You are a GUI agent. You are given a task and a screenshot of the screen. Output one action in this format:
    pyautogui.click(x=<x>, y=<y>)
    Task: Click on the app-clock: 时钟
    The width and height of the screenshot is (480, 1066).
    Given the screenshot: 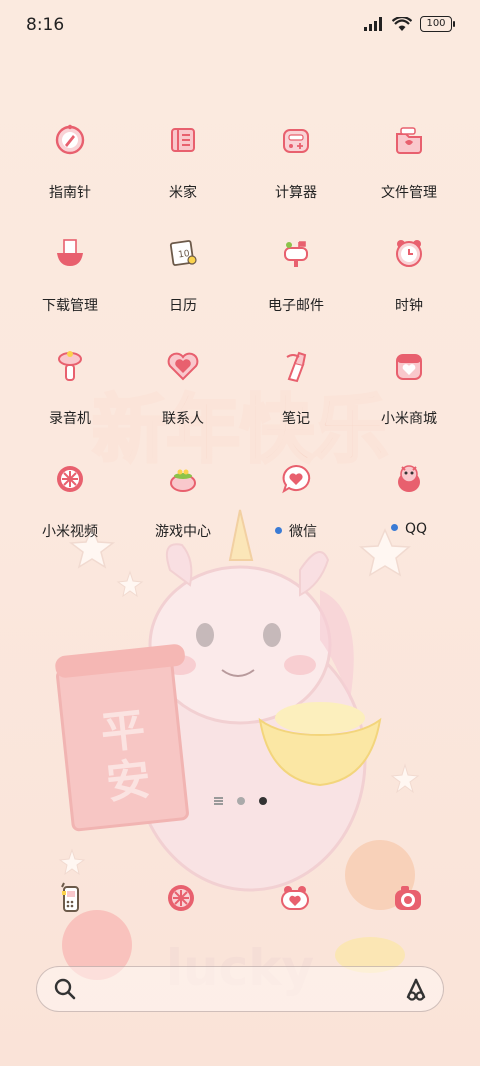 What is the action you would take?
    pyautogui.click(x=409, y=269)
    